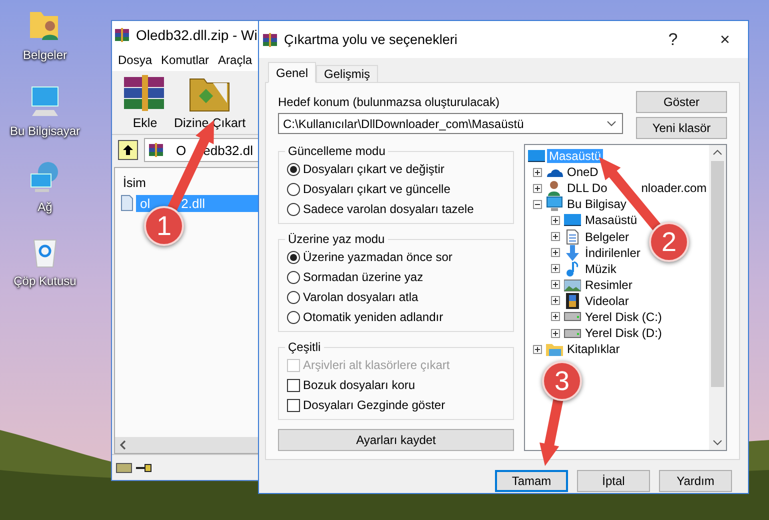 The width and height of the screenshot is (769, 520). What do you see at coordinates (582, 172) in the screenshot?
I see `tree-item: OneD` at bounding box center [582, 172].